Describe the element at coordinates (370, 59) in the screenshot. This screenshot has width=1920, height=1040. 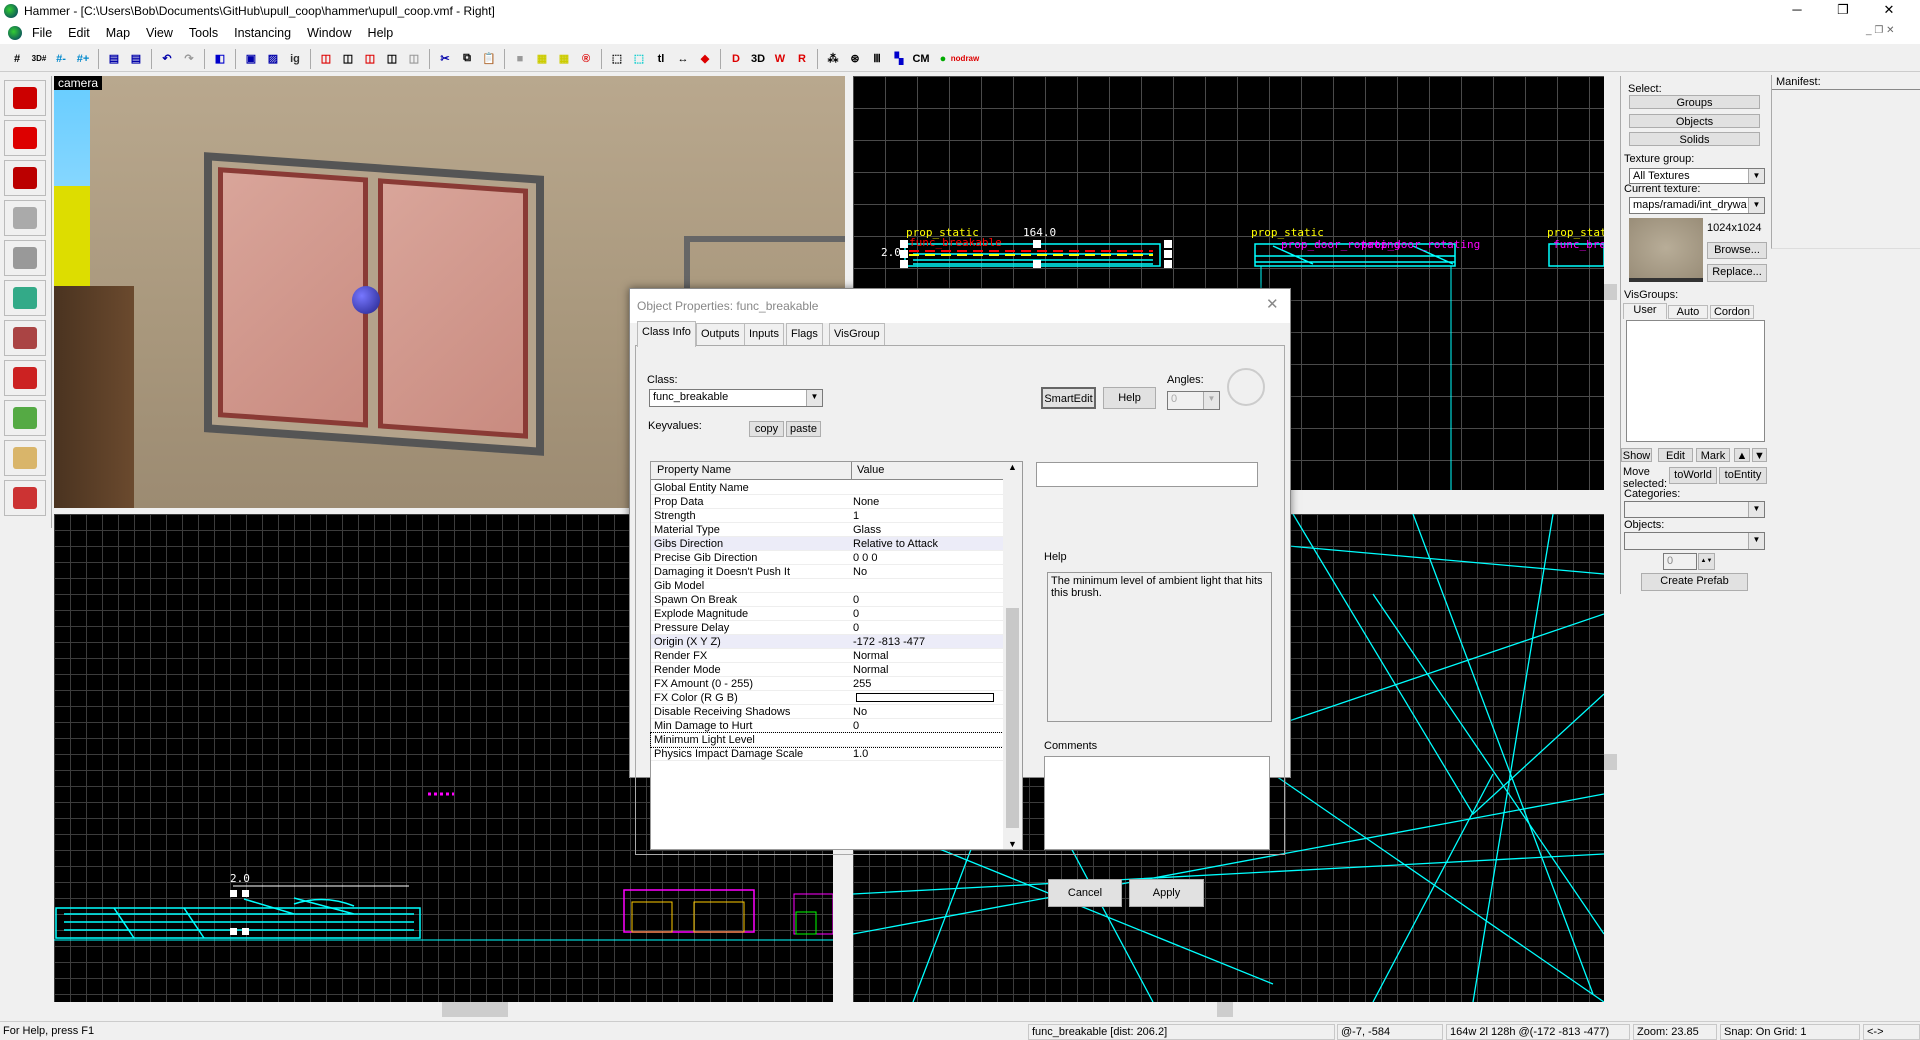
I see `show-hidden-icon: ◫` at that location.